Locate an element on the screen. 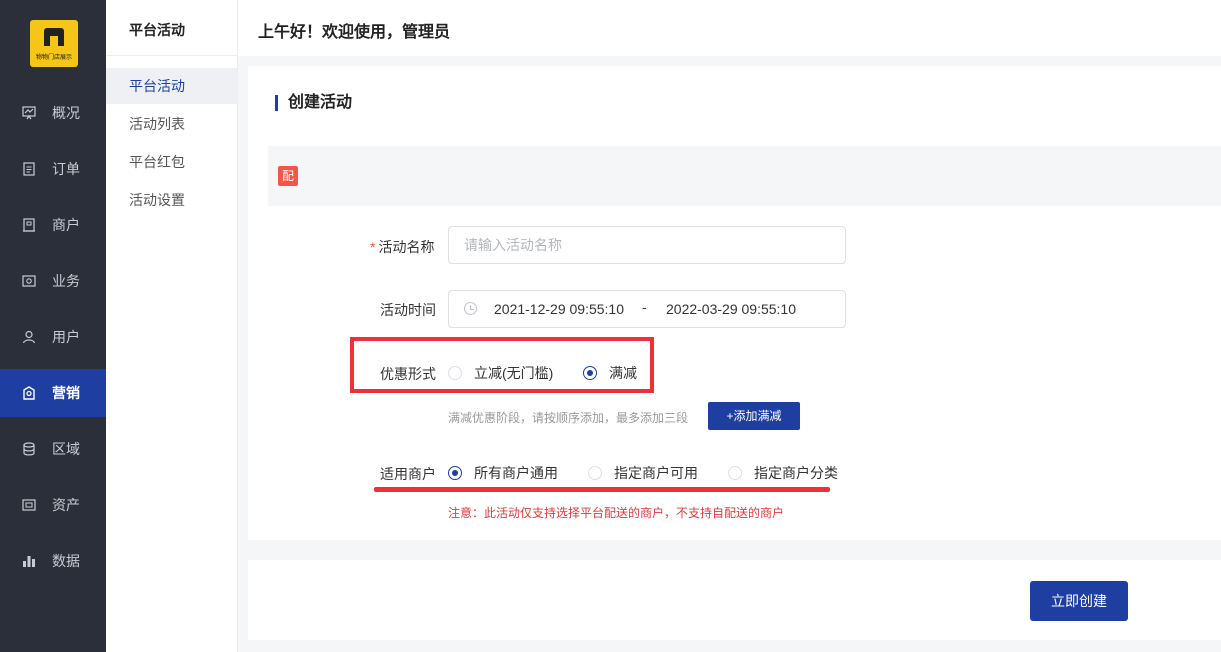 This screenshot has height=652, width=1221. activity-name-input is located at coordinates (647, 245).